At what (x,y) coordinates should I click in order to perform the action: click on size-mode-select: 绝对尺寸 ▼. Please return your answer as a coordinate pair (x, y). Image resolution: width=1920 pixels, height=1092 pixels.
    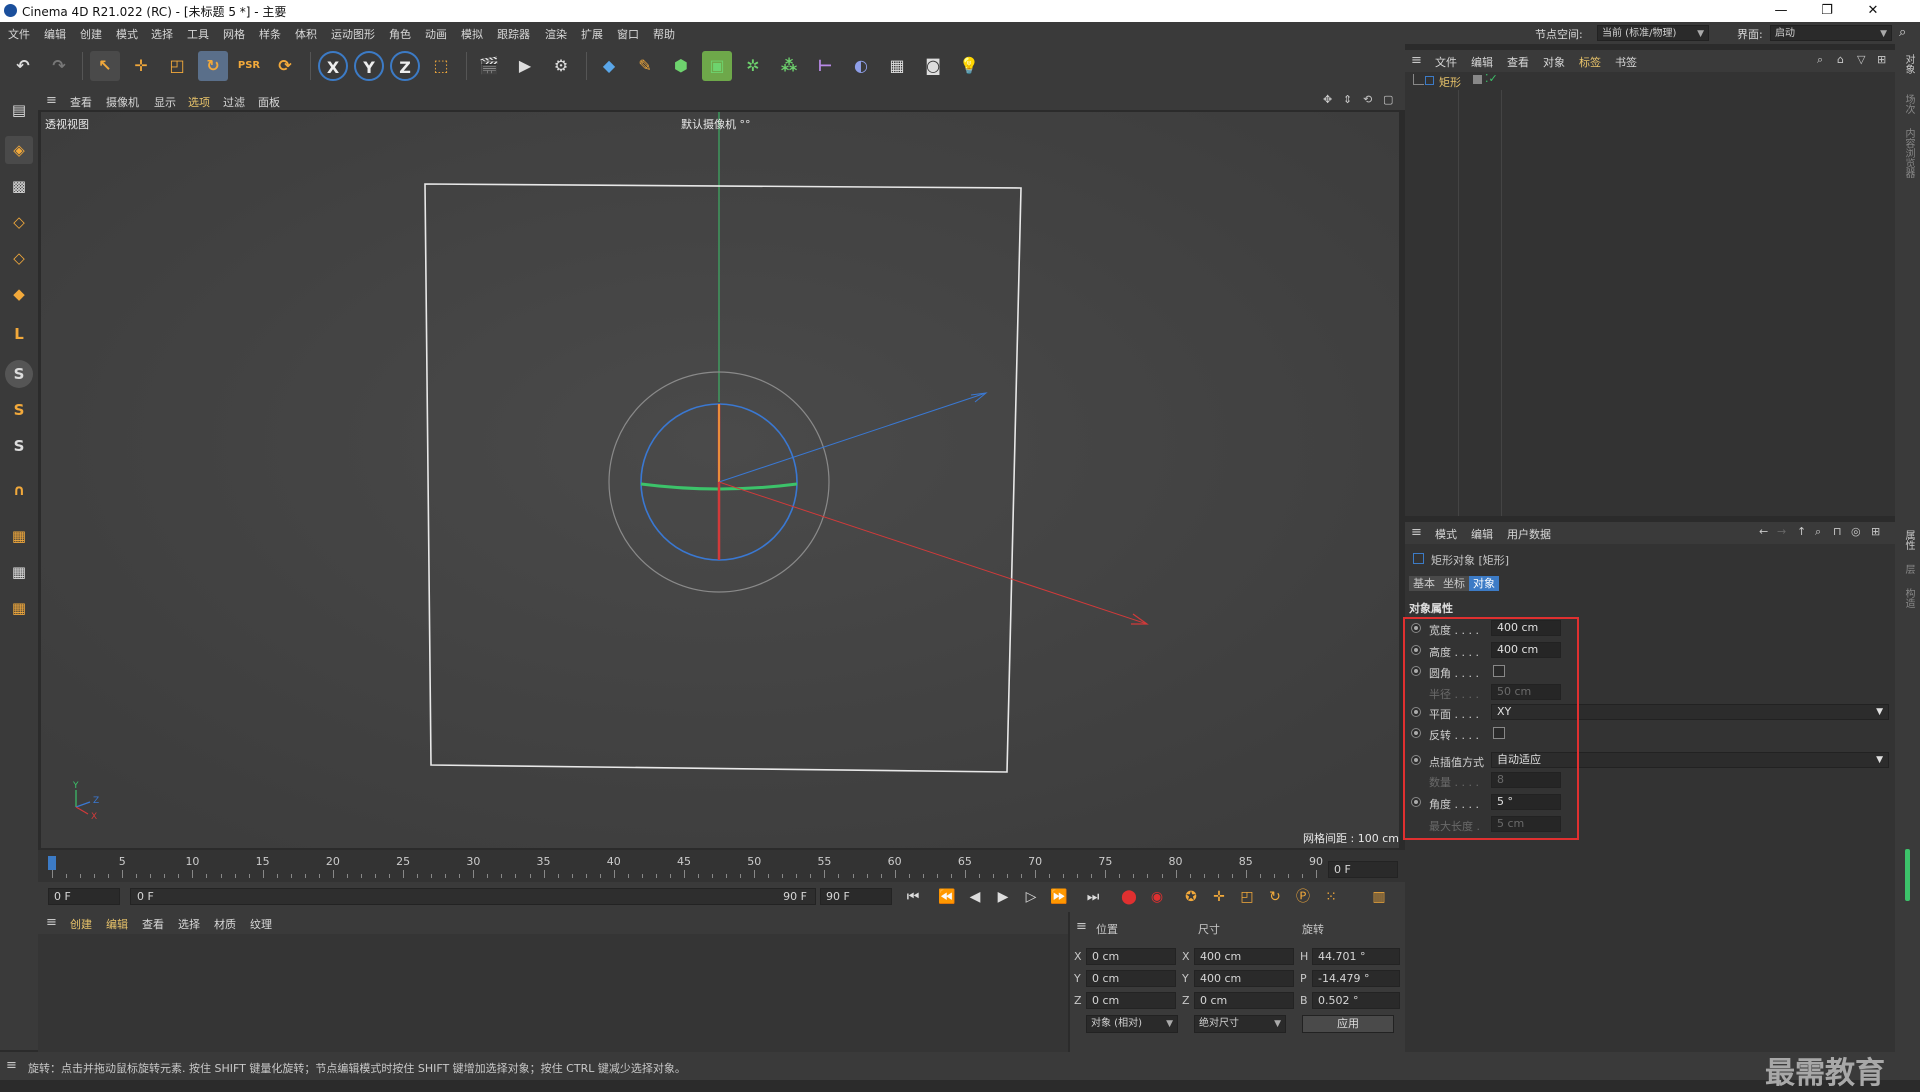
    Looking at the image, I should click on (1240, 1024).